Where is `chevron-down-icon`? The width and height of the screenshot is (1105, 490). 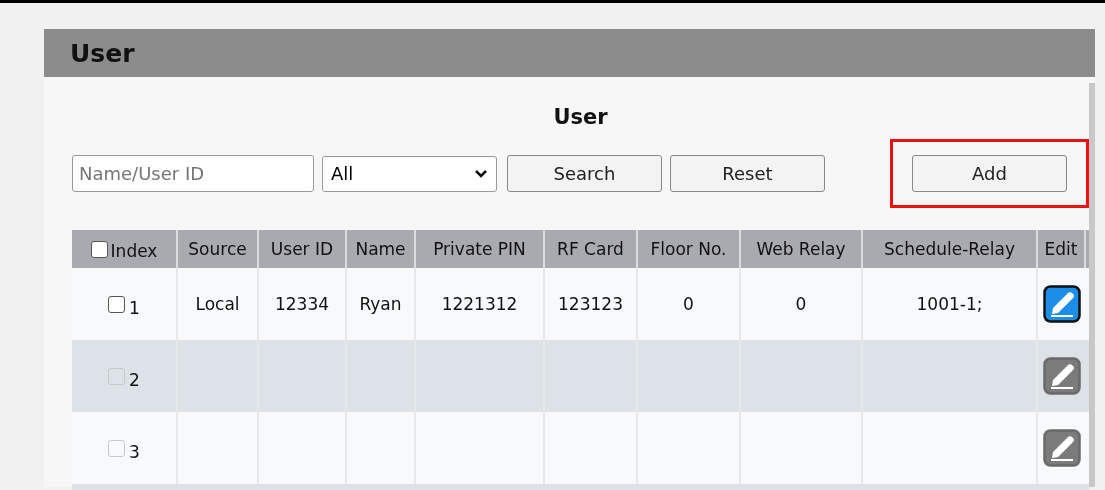
chevron-down-icon is located at coordinates (481, 173).